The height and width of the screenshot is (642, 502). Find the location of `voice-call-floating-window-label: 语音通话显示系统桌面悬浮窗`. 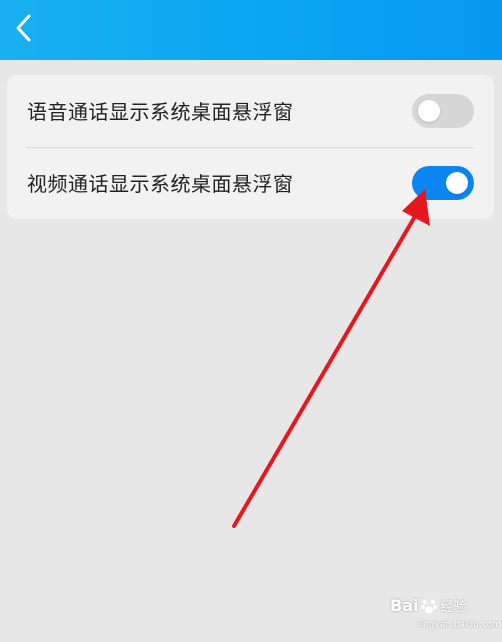

voice-call-floating-window-label: 语音通话显示系统桌面悬浮窗 is located at coordinates (160, 112).